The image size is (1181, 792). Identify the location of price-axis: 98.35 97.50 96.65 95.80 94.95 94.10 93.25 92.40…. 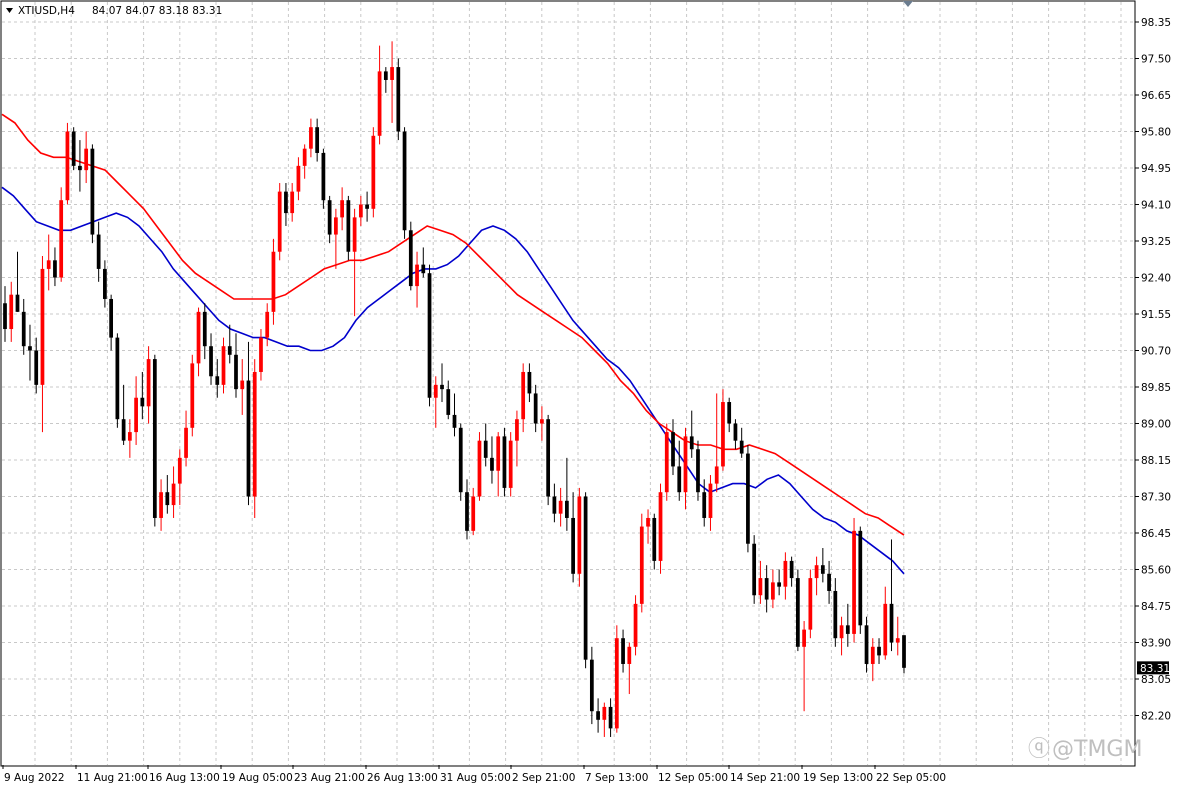
(1153, 370).